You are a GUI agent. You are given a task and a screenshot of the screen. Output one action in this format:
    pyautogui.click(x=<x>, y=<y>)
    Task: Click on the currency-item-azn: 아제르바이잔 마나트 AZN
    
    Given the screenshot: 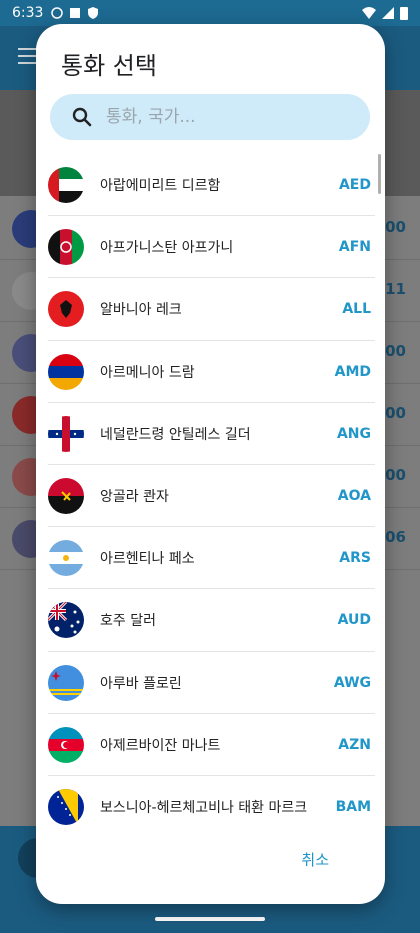 What is the action you would take?
    pyautogui.click(x=210, y=745)
    